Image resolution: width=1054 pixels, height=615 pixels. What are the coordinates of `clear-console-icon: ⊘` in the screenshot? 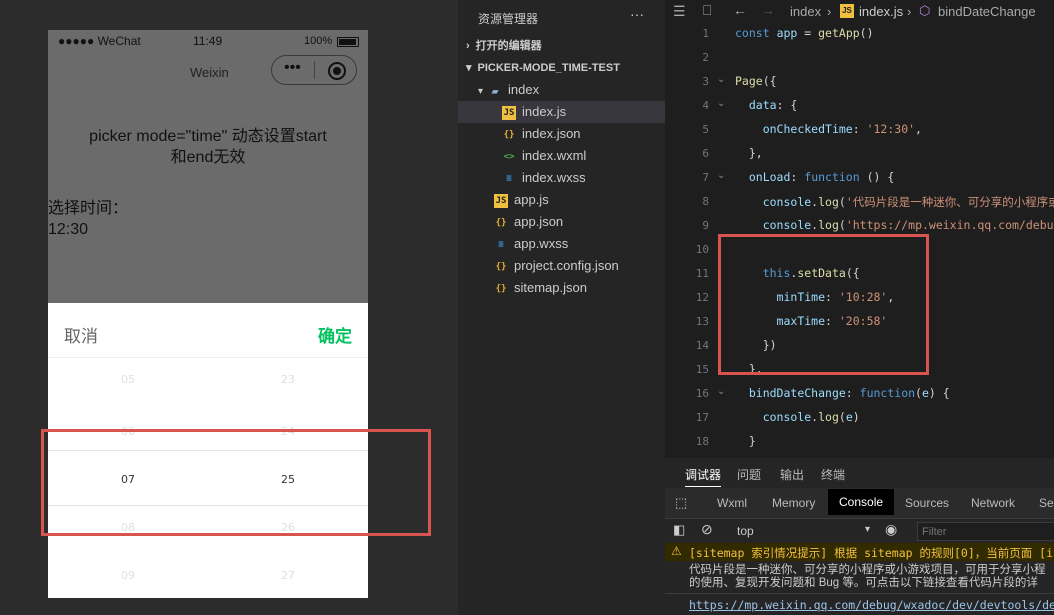 It's located at (707, 529).